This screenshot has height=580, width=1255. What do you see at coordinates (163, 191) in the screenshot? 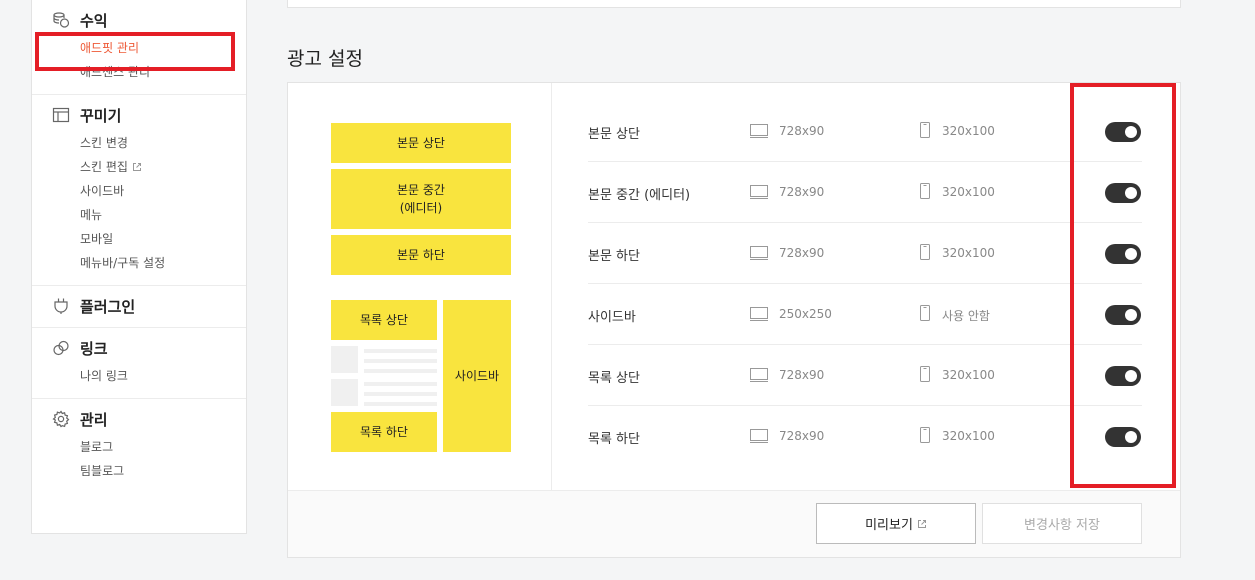
I see `nav-item-sidebar: 사이드바` at bounding box center [163, 191].